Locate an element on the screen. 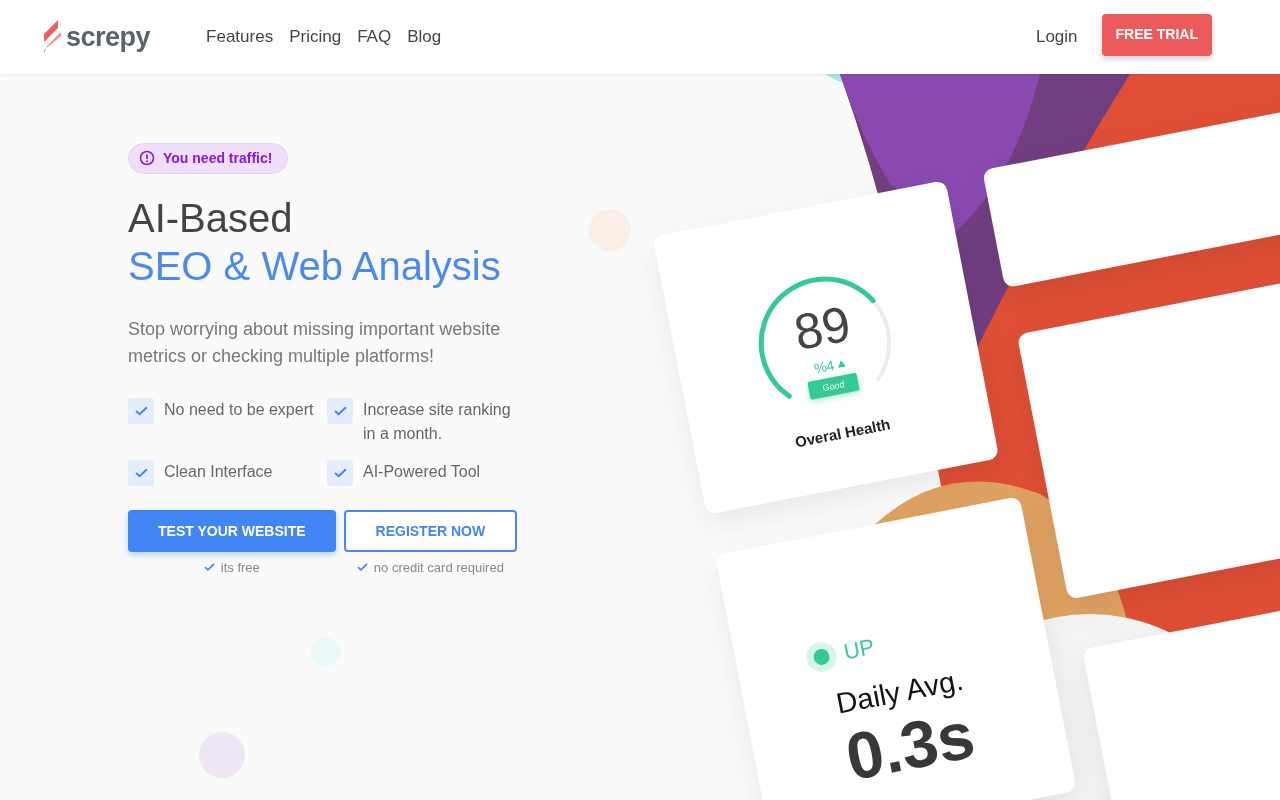 The height and width of the screenshot is (800, 1280). feature-text: AI-Powered Tool is located at coordinates (422, 472).